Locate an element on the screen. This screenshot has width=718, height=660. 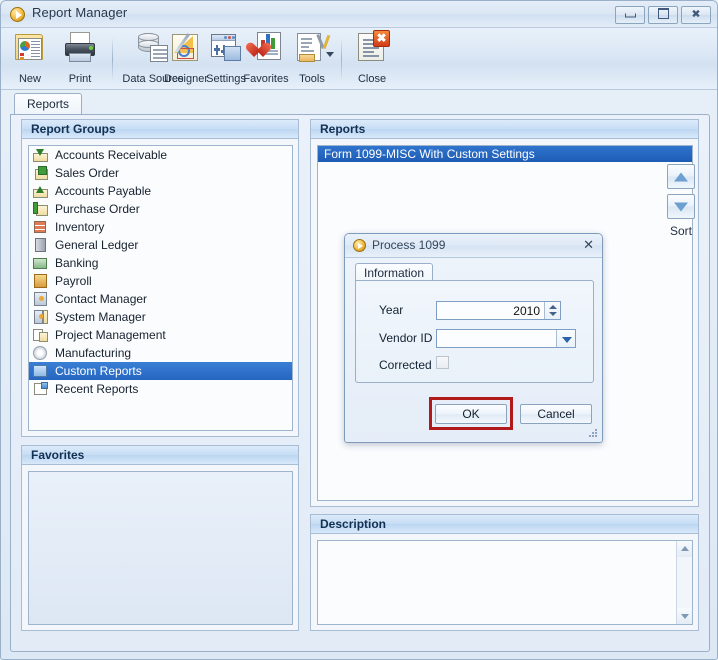
report-list-item: Form 1099-MISC With Custom Settings is located at coordinates (505, 154).